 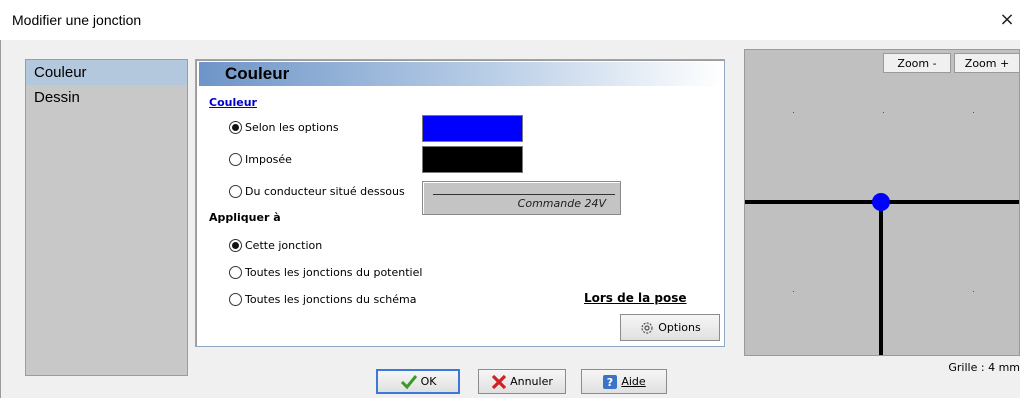 I want to click on ok-button: OK, so click(x=418, y=381).